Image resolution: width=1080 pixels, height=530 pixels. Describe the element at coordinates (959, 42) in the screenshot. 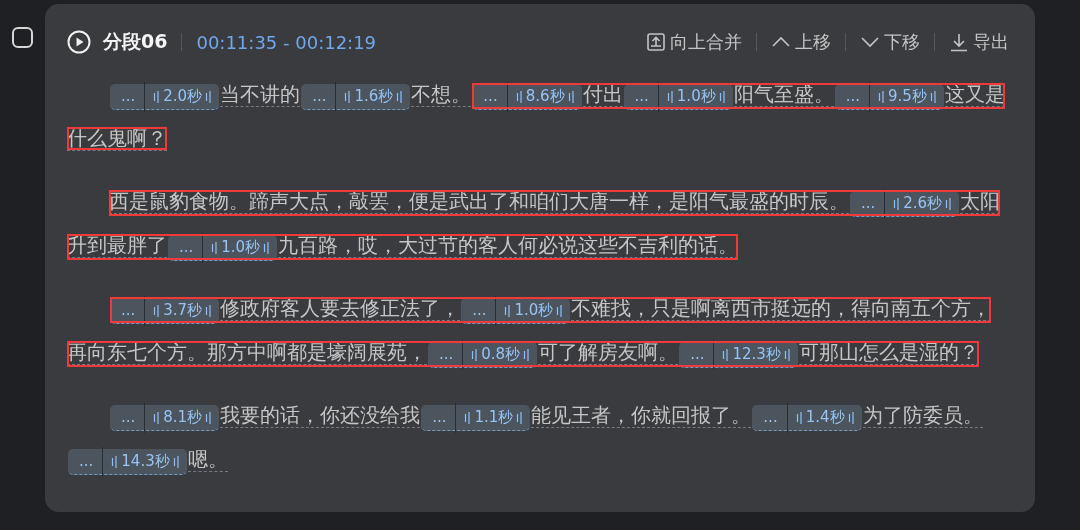

I see `download-icon` at that location.